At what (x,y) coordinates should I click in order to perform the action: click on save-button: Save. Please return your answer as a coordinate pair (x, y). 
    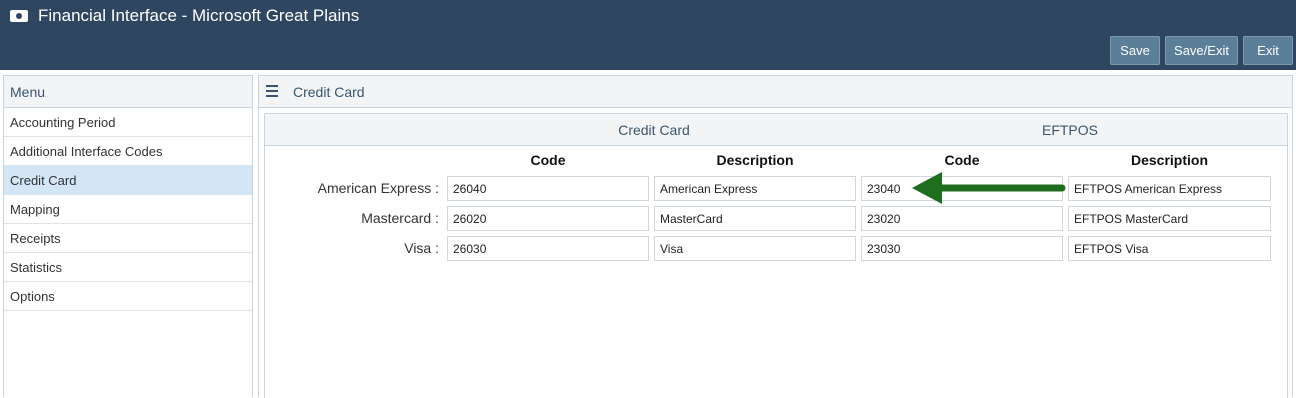
    Looking at the image, I should click on (1135, 50).